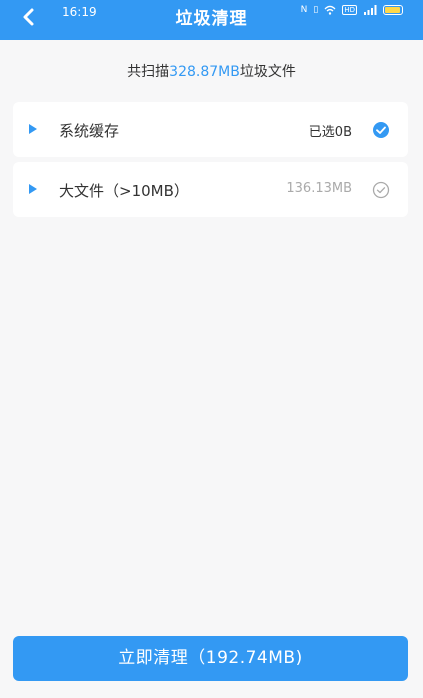 This screenshot has width=423, height=698. I want to click on signal-icon, so click(370, 10).